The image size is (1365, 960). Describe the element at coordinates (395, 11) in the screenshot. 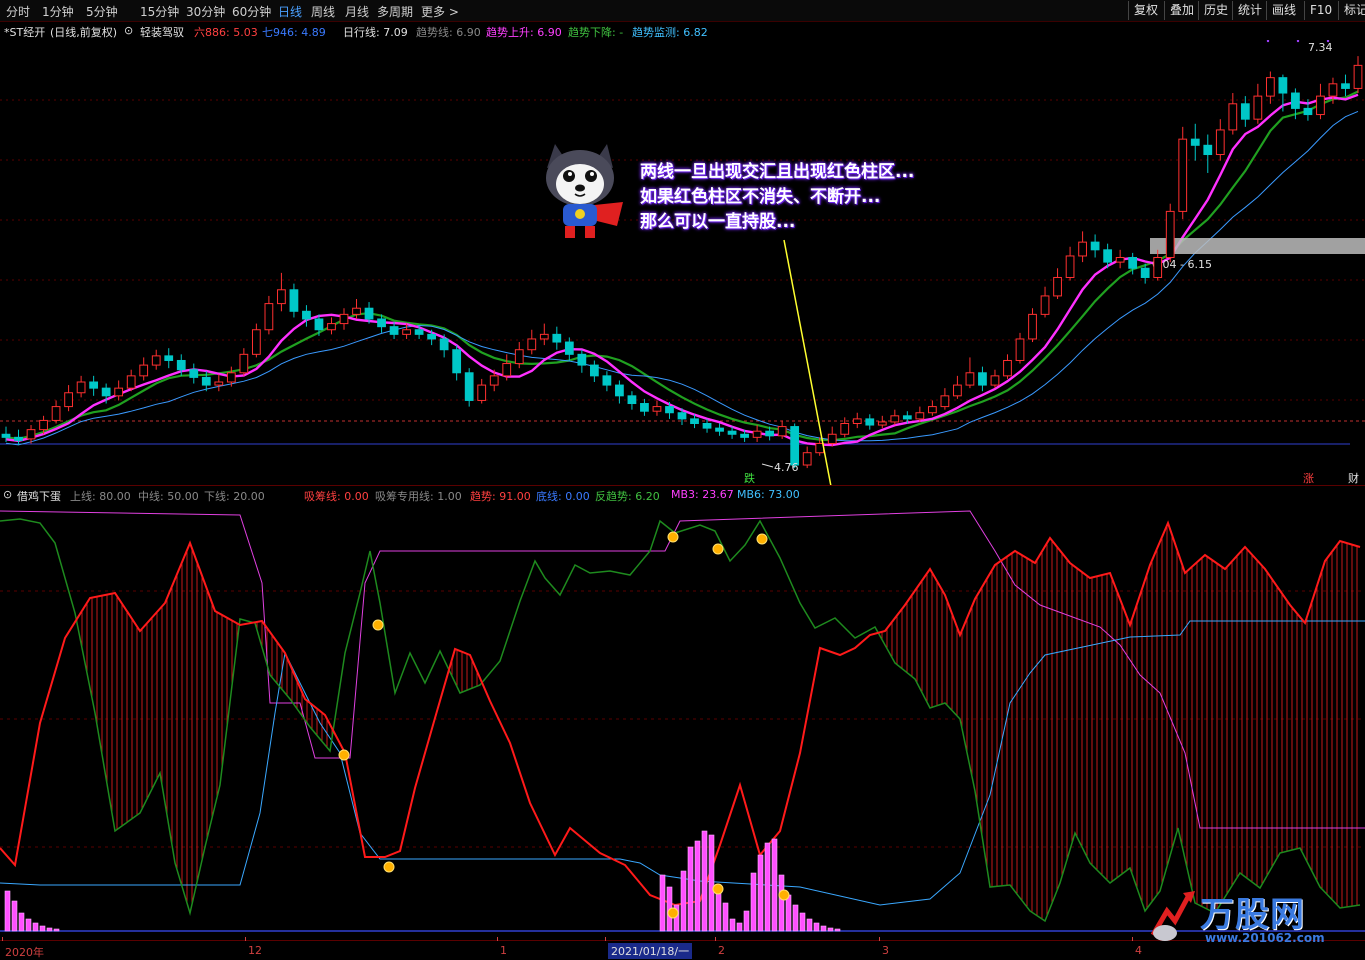

I see `period-tab-9: 多周期` at that location.